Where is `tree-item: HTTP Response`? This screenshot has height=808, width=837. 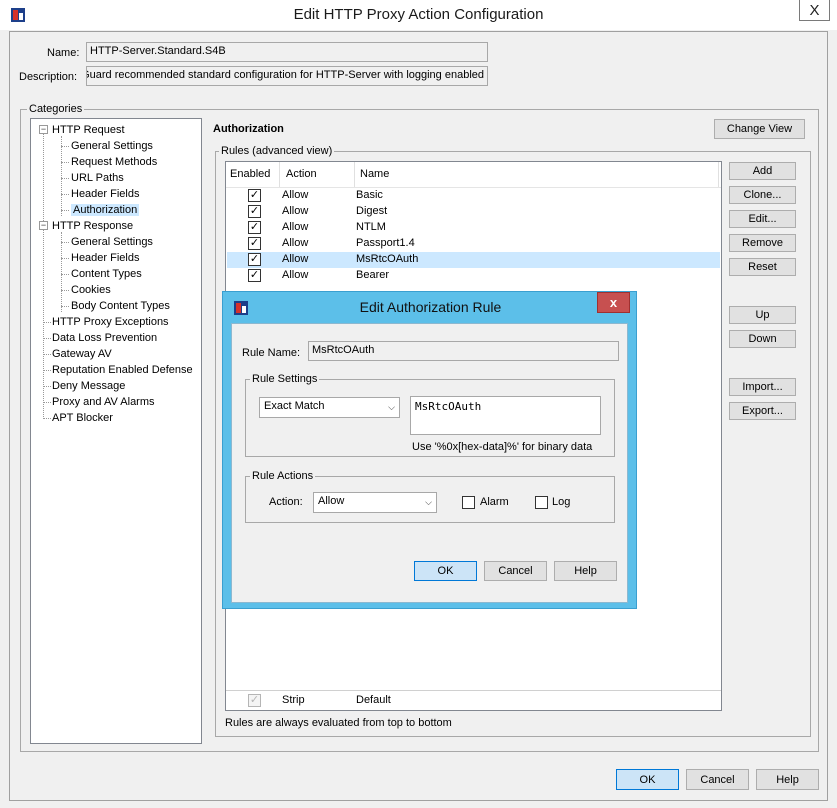
tree-item: HTTP Response is located at coordinates (92, 226).